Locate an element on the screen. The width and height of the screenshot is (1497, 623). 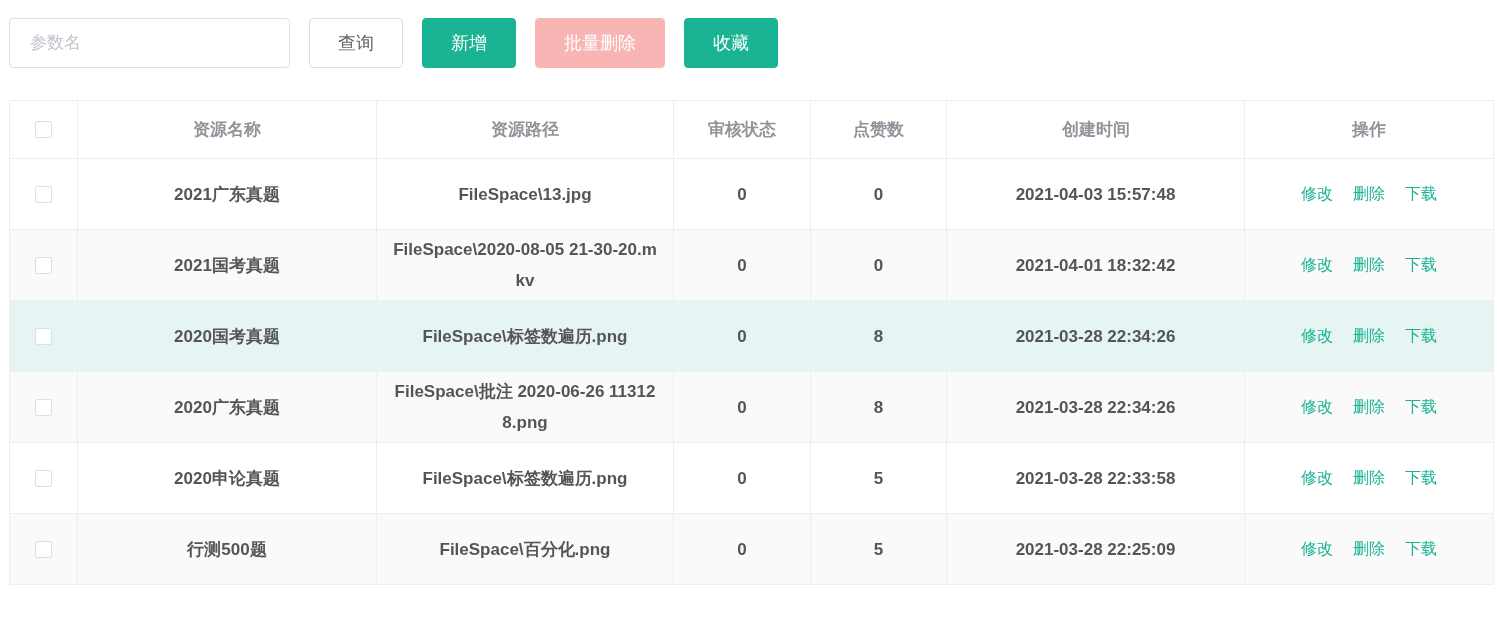
toolbar-button: 查询 is located at coordinates (356, 43).